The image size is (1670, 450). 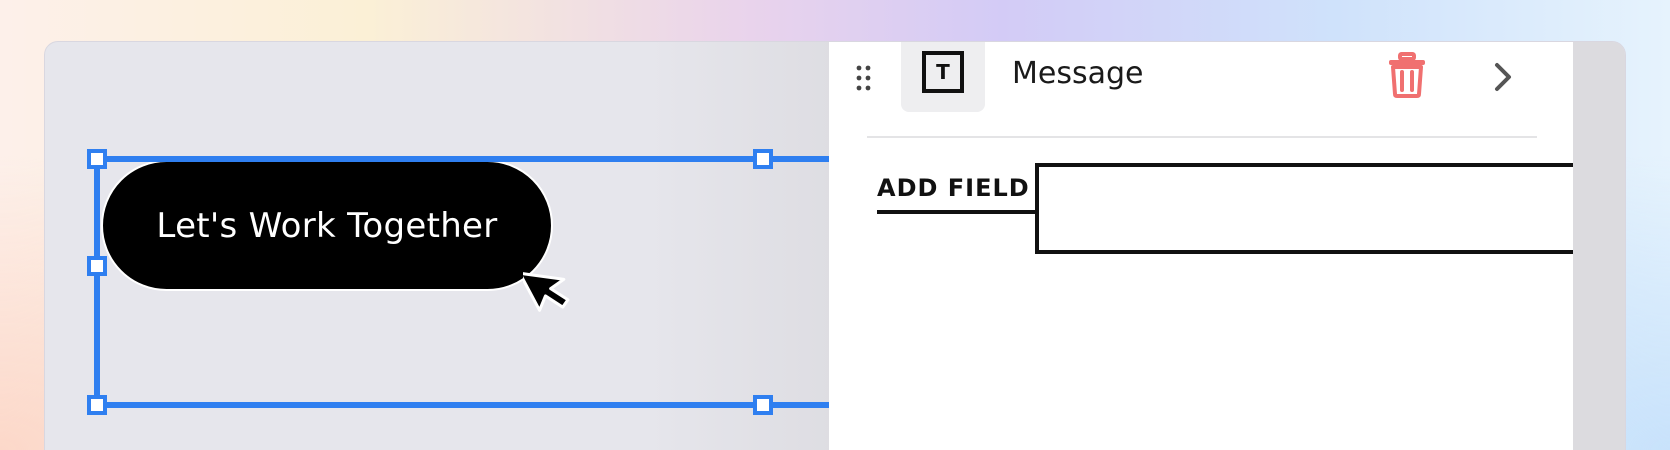 What do you see at coordinates (1503, 77) in the screenshot?
I see `chevron-right-icon` at bounding box center [1503, 77].